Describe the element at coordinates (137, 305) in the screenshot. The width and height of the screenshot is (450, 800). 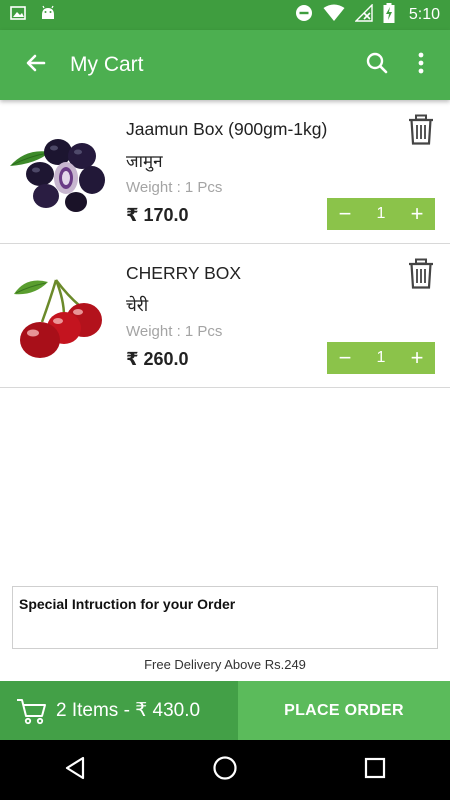
I see `product-name-hindi: चेरी` at that location.